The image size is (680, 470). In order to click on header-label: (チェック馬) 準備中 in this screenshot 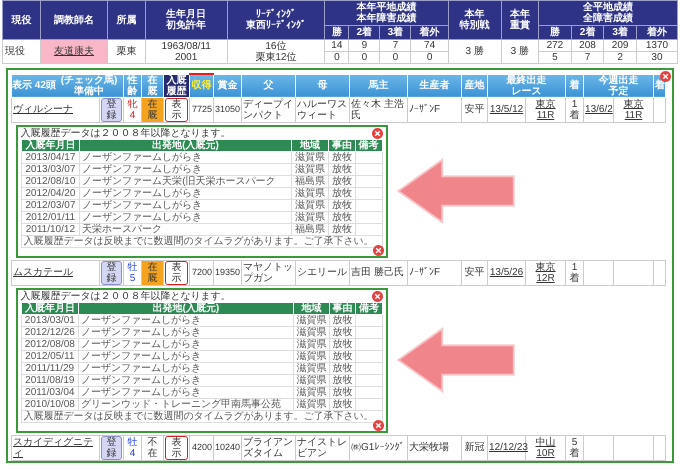, I will do `click(89, 85)`.